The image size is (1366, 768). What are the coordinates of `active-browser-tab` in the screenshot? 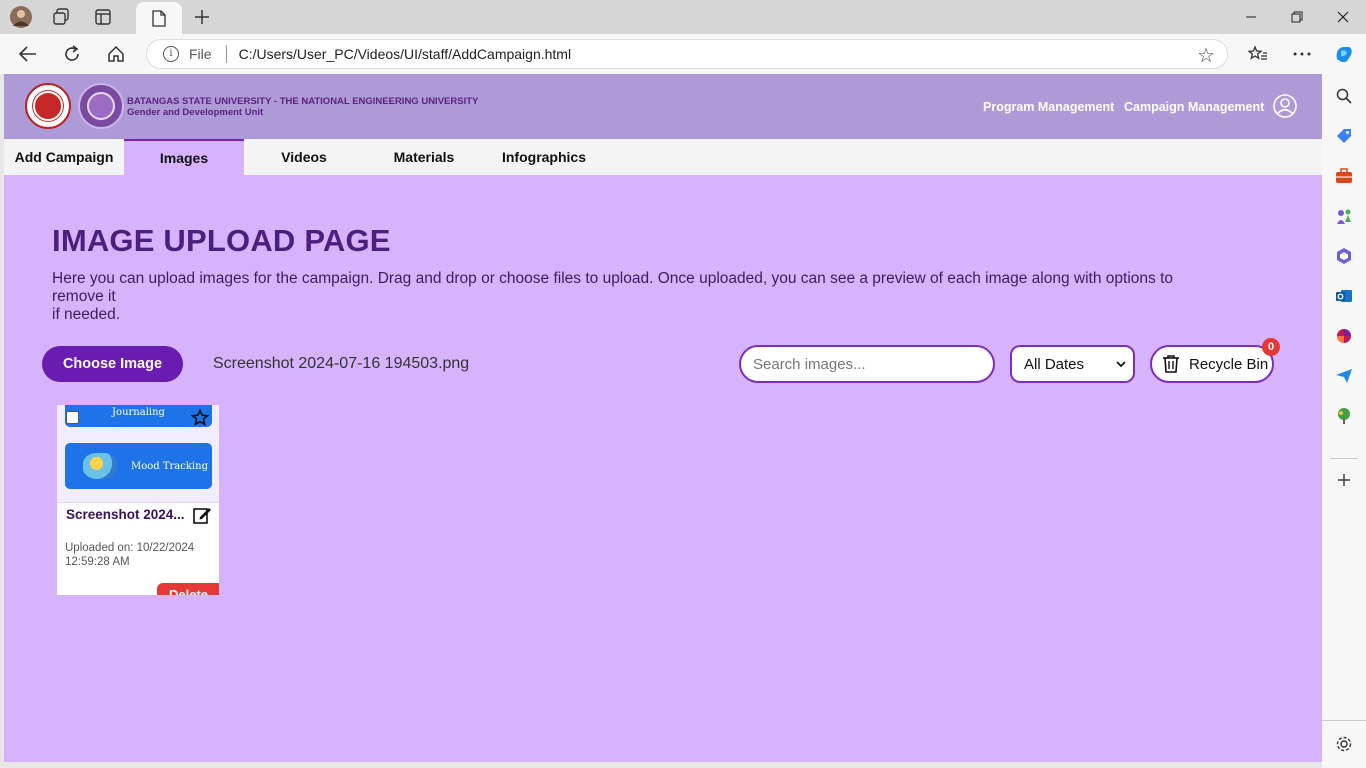 It's located at (159, 18).